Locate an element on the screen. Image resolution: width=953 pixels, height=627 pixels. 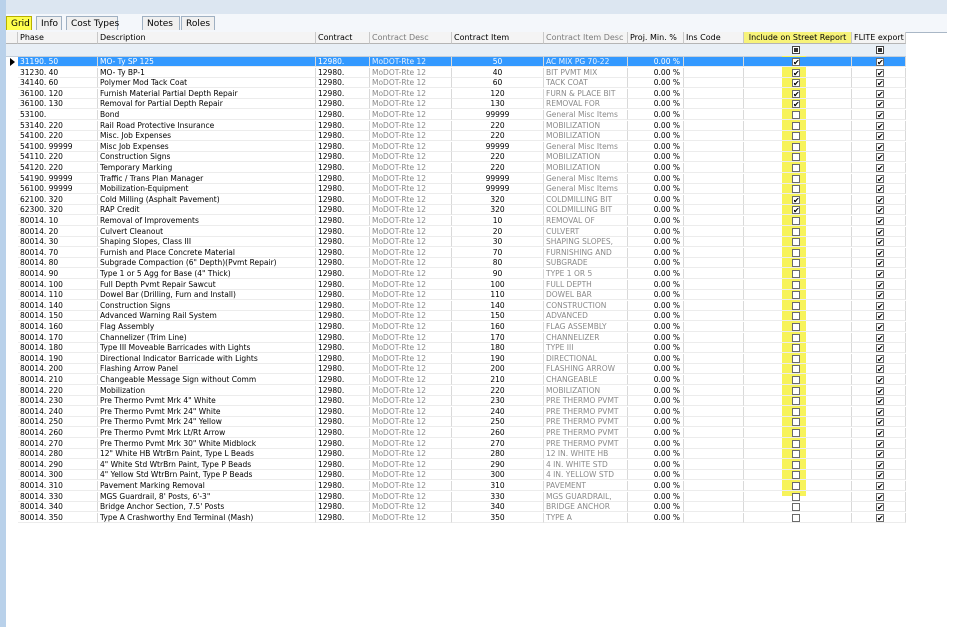
cell-phase: 31190. 50 is located at coordinates (58, 62).